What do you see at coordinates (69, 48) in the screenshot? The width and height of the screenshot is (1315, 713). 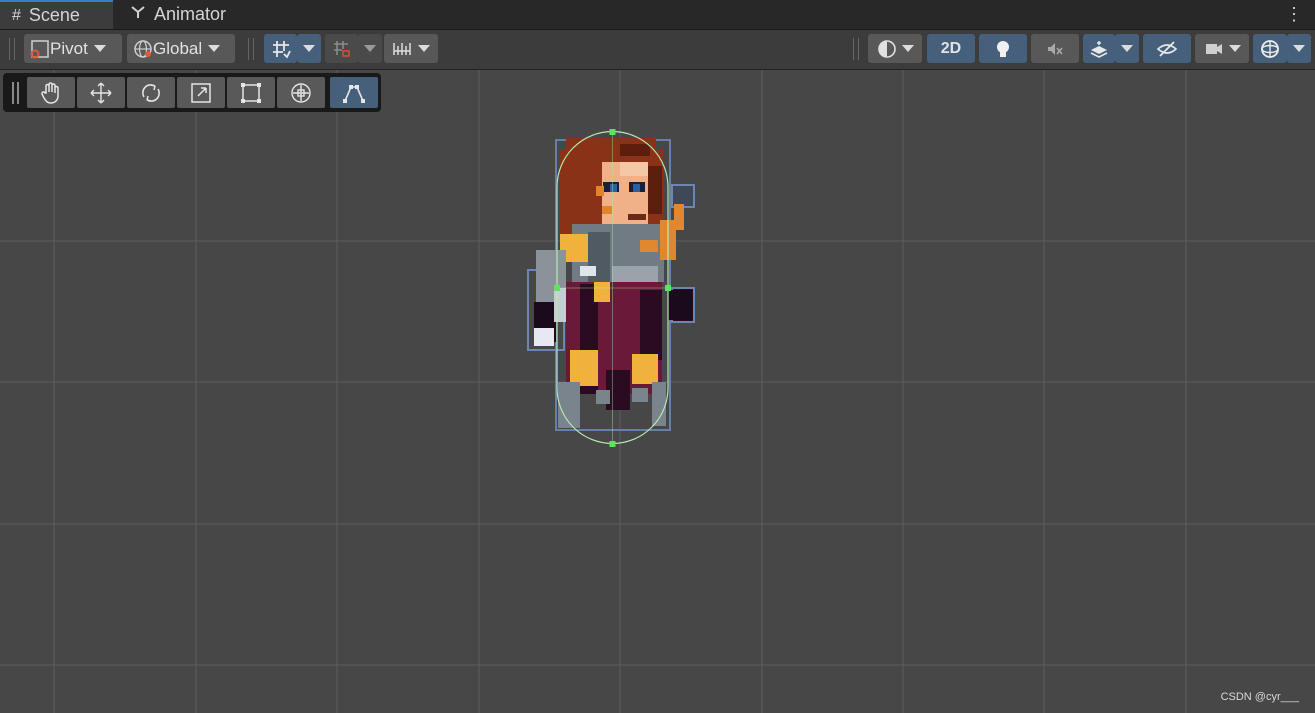 I see `pivot-label: Pivot` at bounding box center [69, 48].